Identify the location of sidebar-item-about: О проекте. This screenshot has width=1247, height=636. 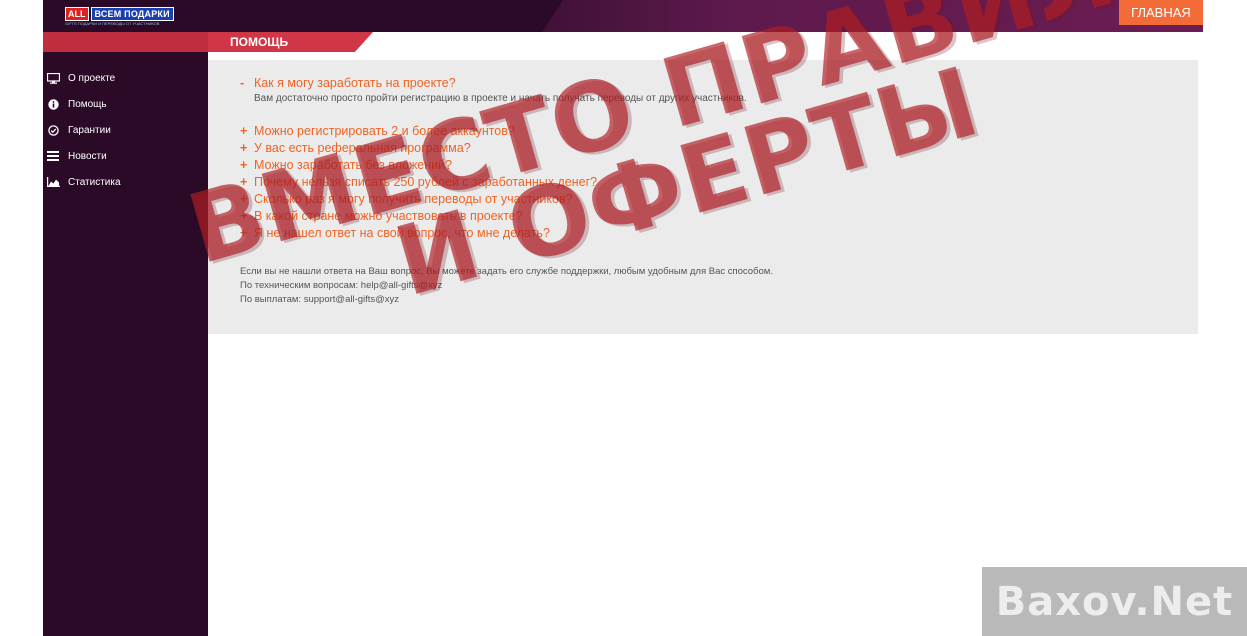
(125, 78).